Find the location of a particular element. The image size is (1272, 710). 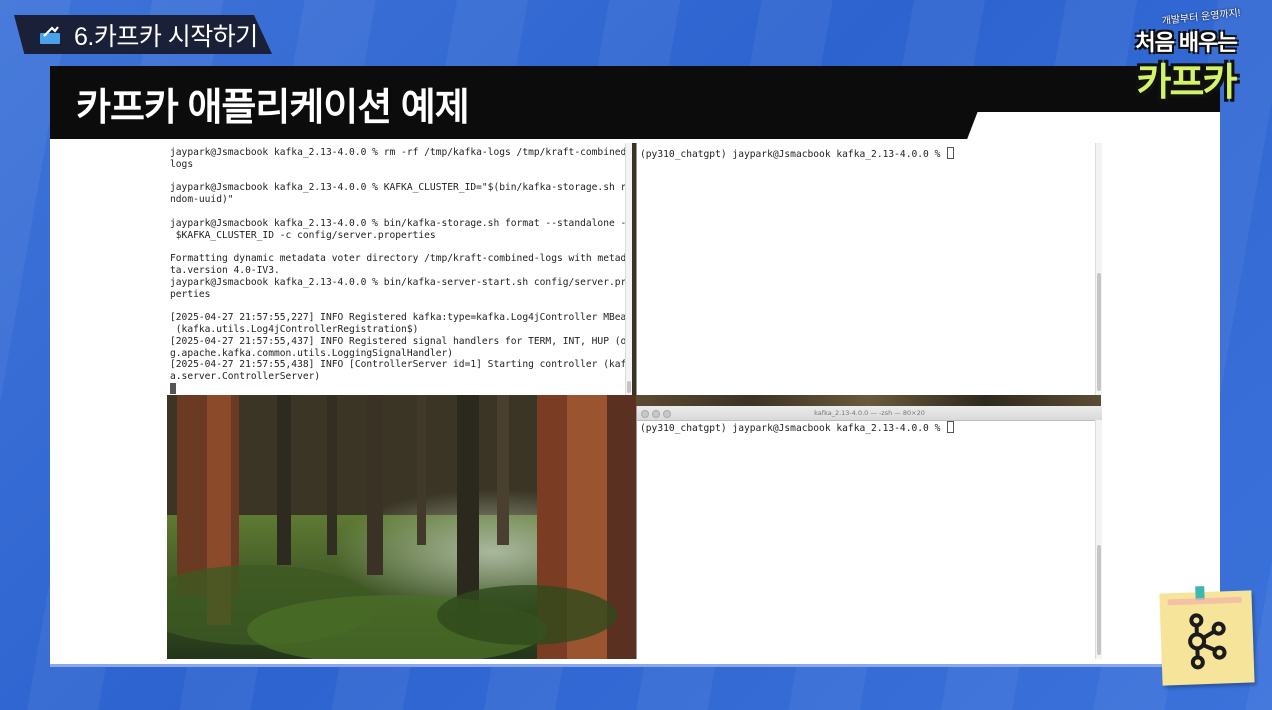

terminal-line: ta.version 4.0-IV3. is located at coordinates (225, 270).